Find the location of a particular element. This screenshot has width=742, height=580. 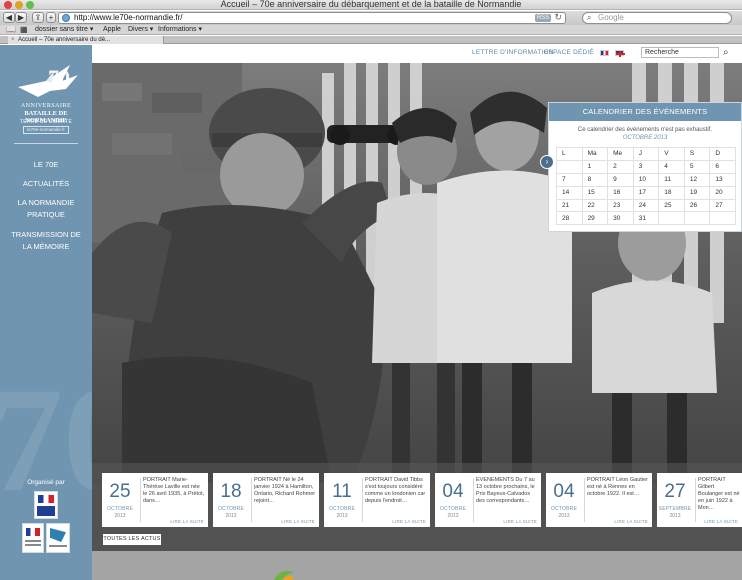

day-cell: 1 is located at coordinates (595, 166).